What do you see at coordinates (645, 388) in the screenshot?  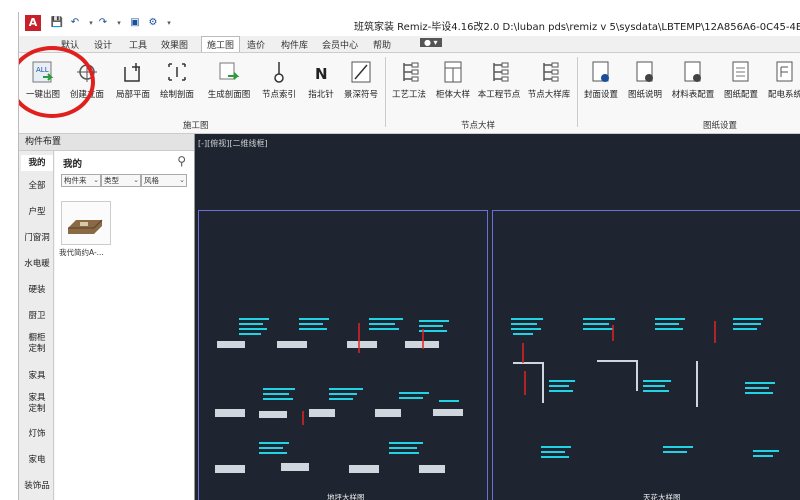 I see `ceiling-detail-drawings` at bounding box center [645, 388].